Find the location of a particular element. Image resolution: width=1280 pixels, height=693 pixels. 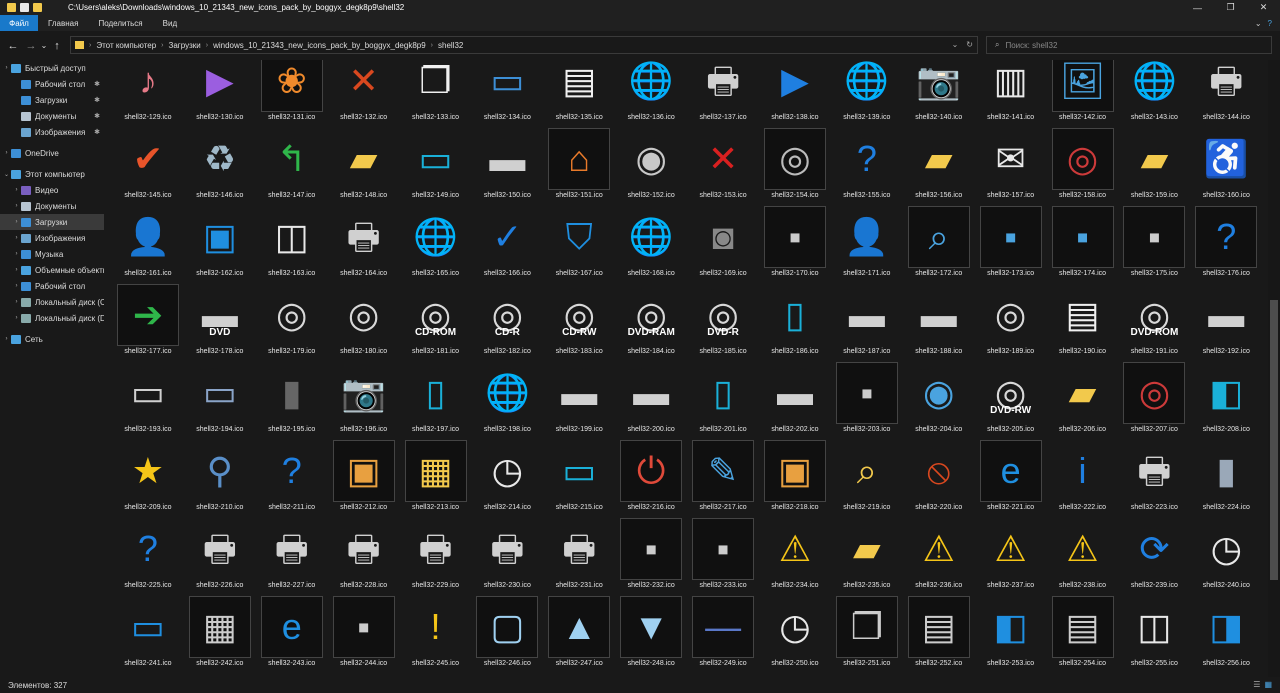

help-icon: ? is located at coordinates (1270, 23).